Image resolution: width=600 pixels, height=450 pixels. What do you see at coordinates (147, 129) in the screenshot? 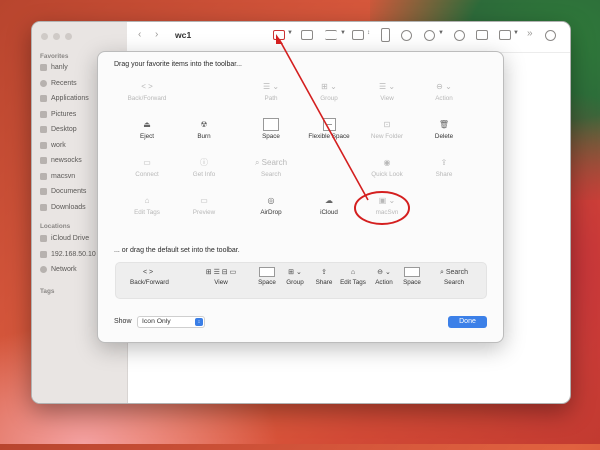
I see `palette-item-eject: ⏏ Eject` at bounding box center [147, 129].